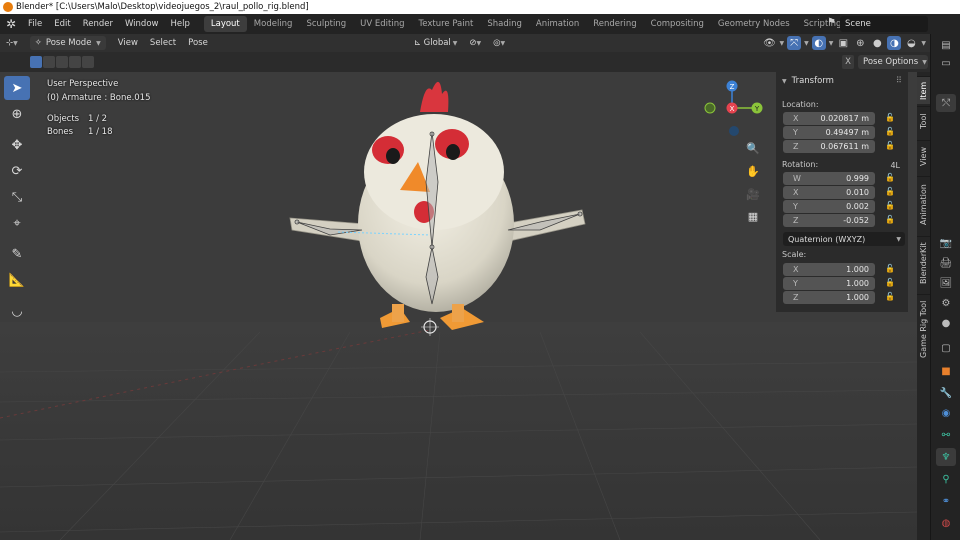 This screenshot has height=540, width=960. Describe the element at coordinates (946, 283) in the screenshot. I see `view-layer-properties-icon: 🖼` at that location.